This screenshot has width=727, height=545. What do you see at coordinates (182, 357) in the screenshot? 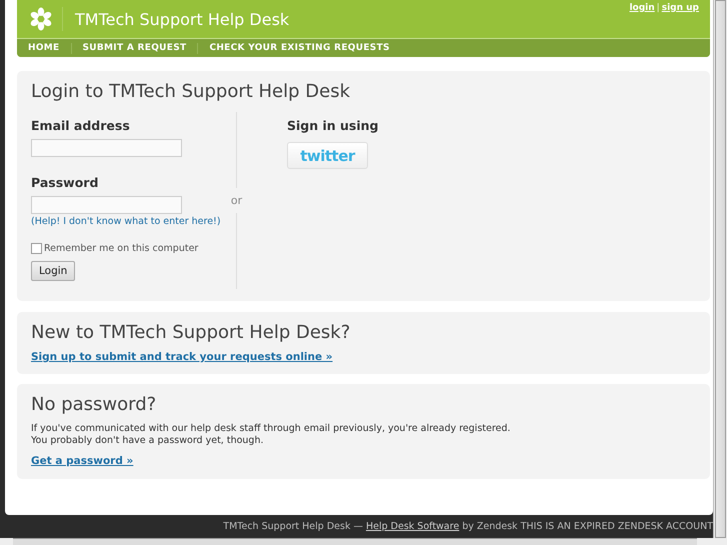
I see `signup-link: Sign up to submit and track your requests online »` at bounding box center [182, 357].